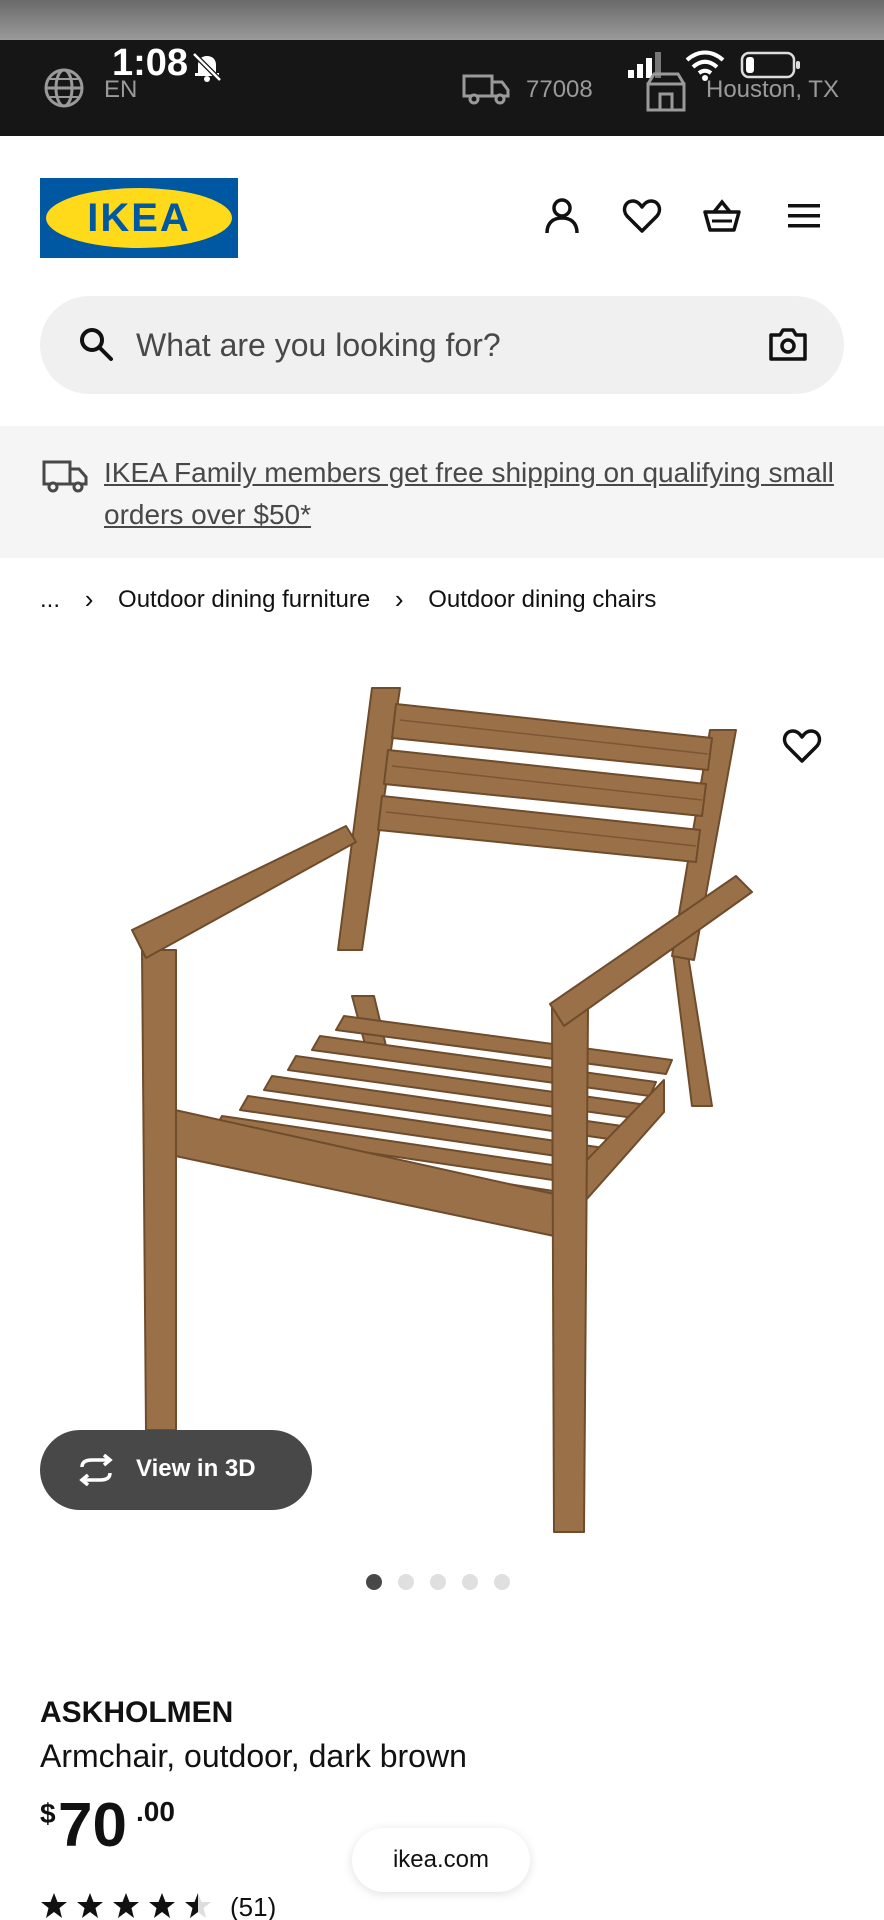  I want to click on status-bar: EN 1:08 77008 Houston, TX, so click(442, 88).